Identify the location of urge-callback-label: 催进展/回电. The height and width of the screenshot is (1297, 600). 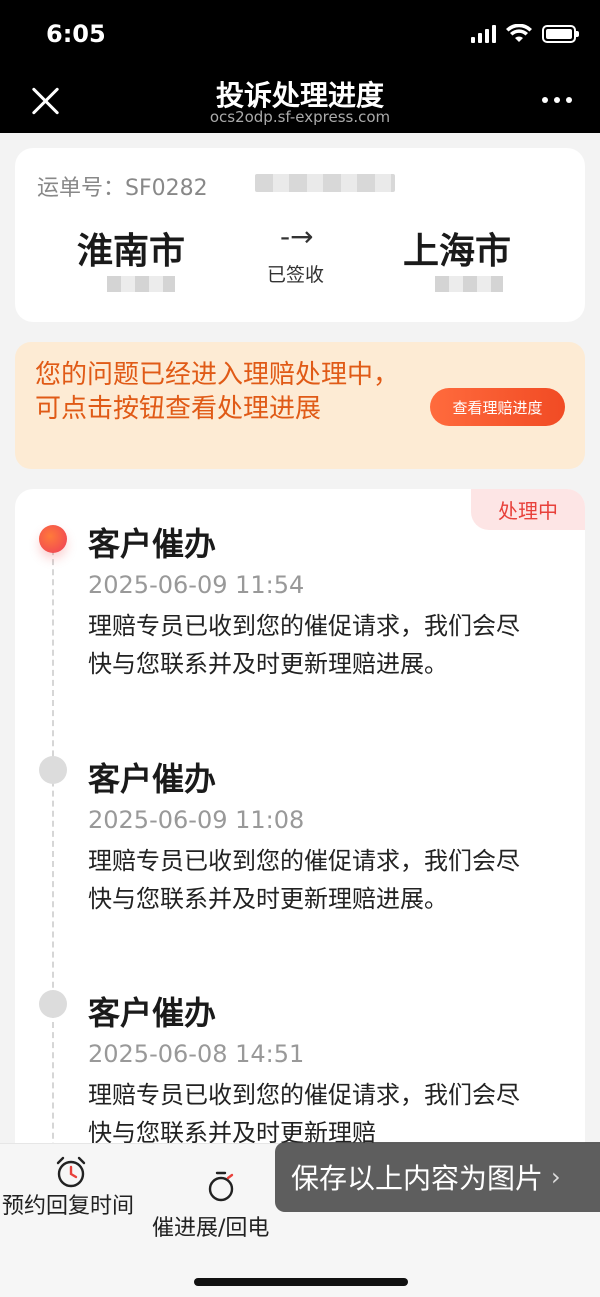
(211, 1228).